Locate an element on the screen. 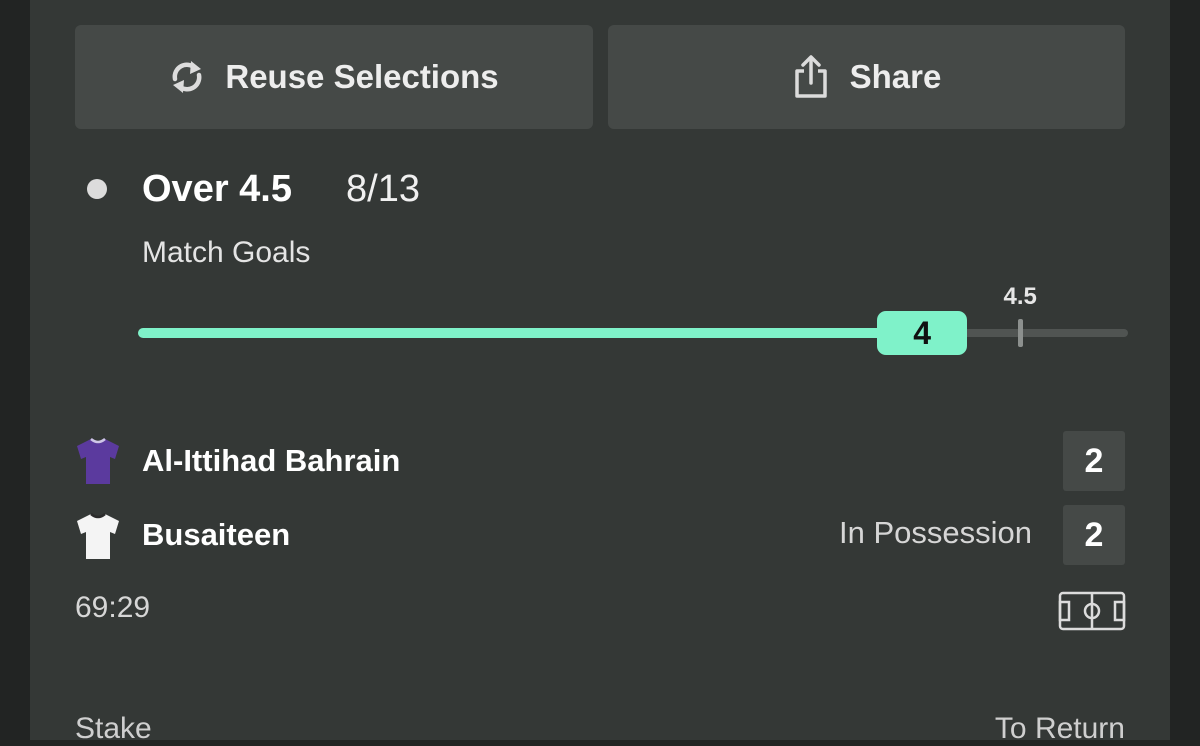  share-label: Share is located at coordinates (895, 76).